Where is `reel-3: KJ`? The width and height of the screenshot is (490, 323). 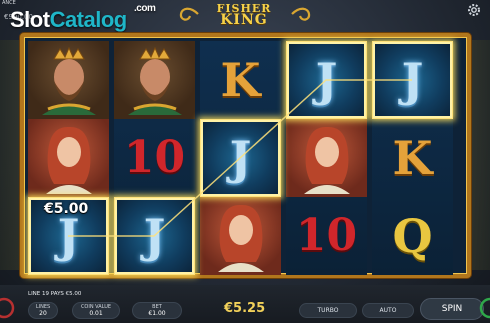
reel-3: KJ is located at coordinates (240, 158).